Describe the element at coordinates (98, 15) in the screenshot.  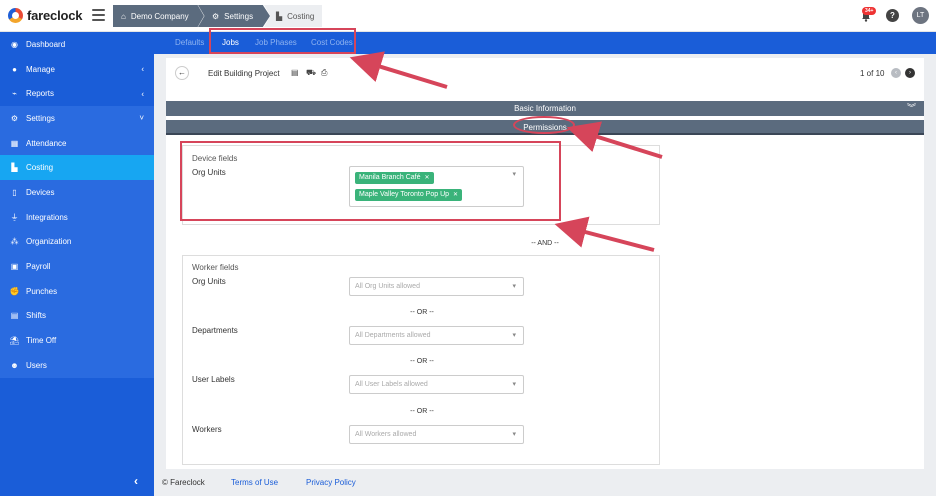
I see `menu-toggle-icon` at that location.